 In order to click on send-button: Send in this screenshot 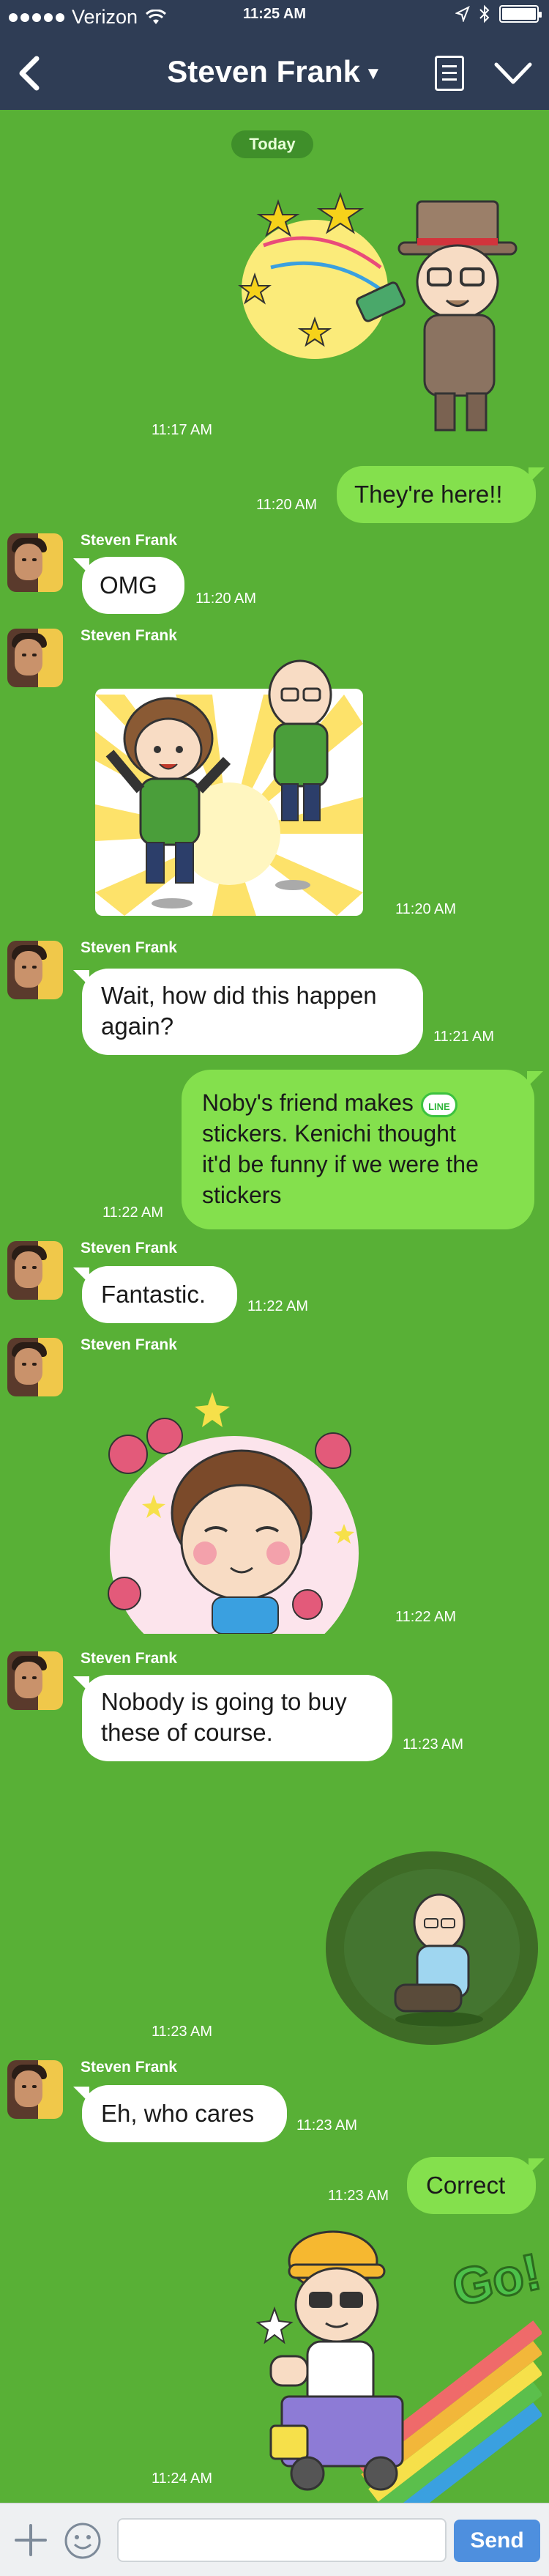, I will do `click(497, 2541)`.